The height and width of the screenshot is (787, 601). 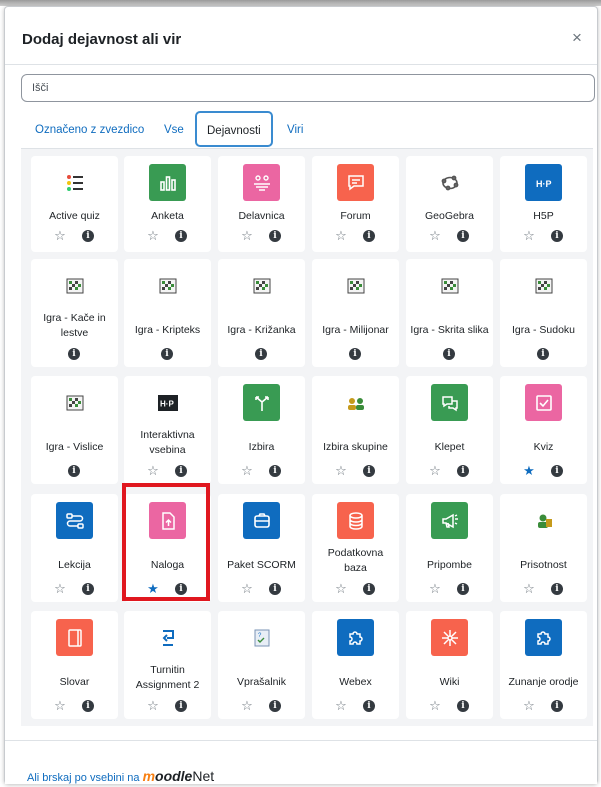 What do you see at coordinates (74, 430) in the screenshot?
I see `activity-card-igra-vislice: Igra - Vislice i` at bounding box center [74, 430].